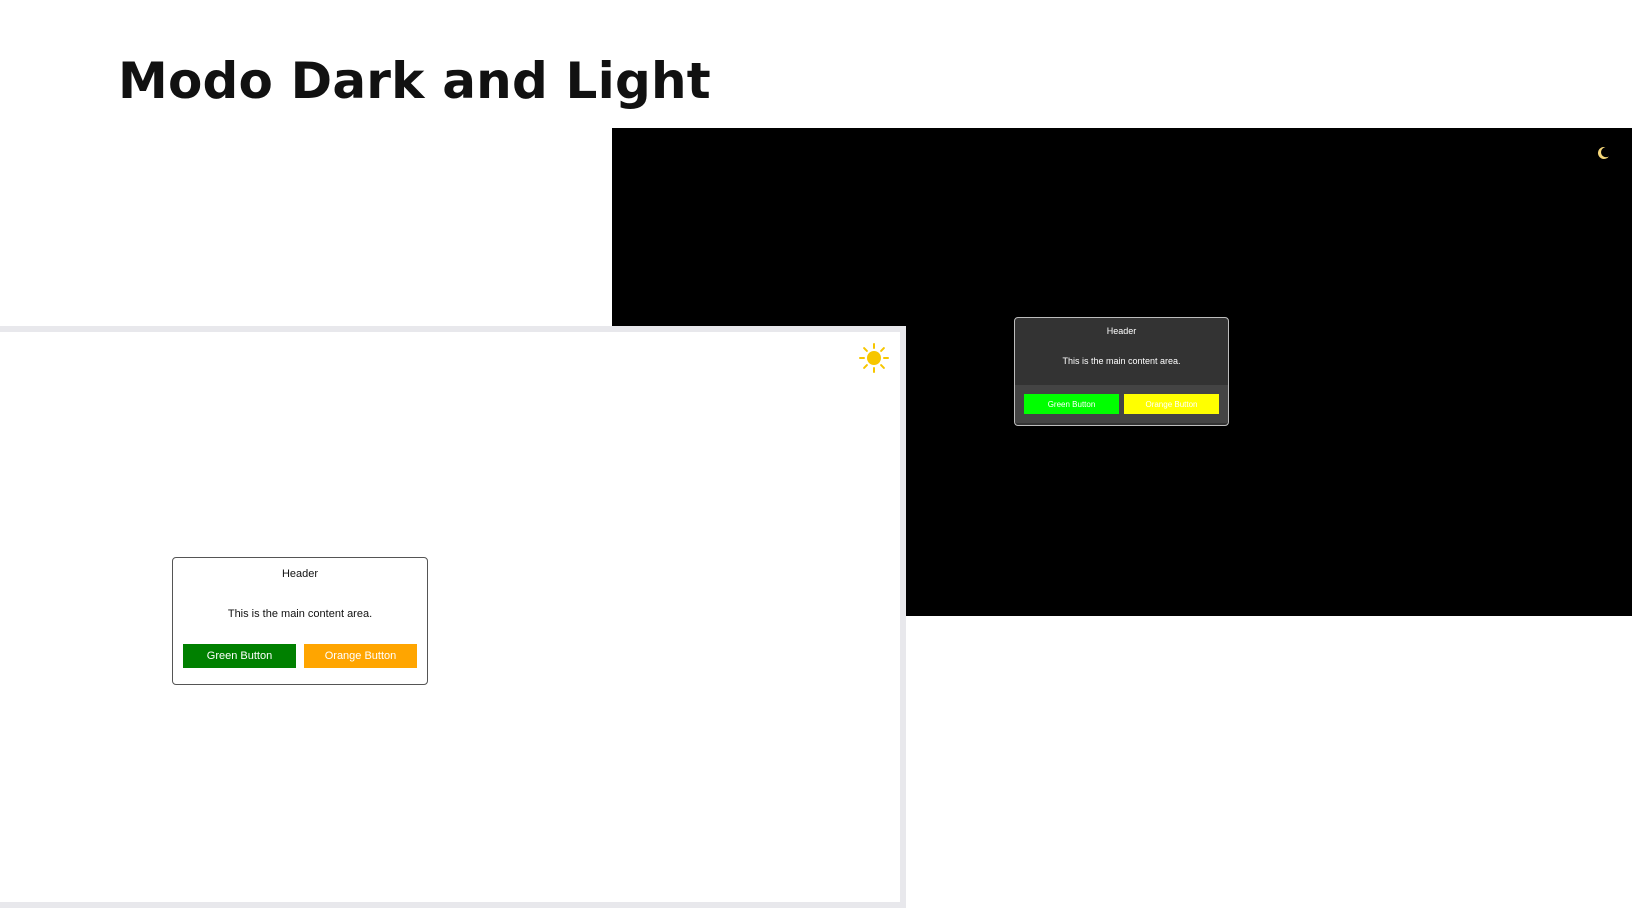  I want to click on slide-title: Modo Dark and Light, so click(414, 81).